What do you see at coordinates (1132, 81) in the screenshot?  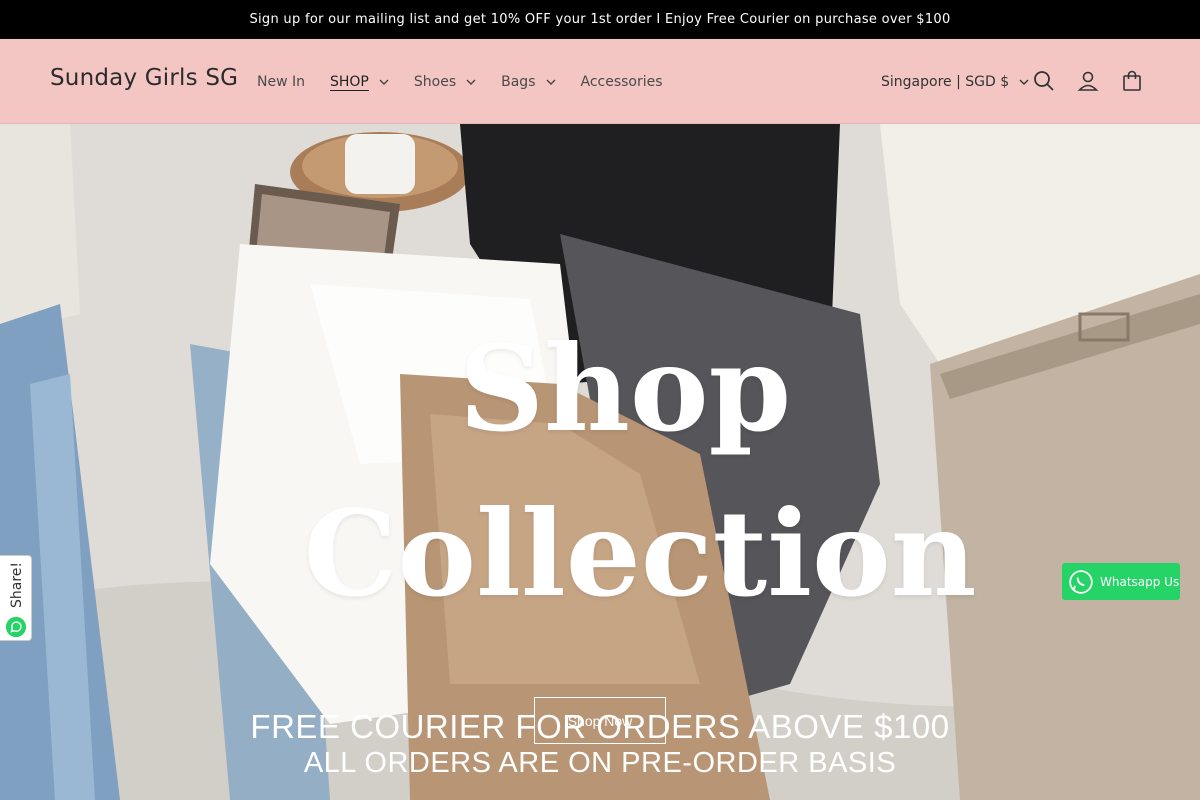 I see `cart-icon` at bounding box center [1132, 81].